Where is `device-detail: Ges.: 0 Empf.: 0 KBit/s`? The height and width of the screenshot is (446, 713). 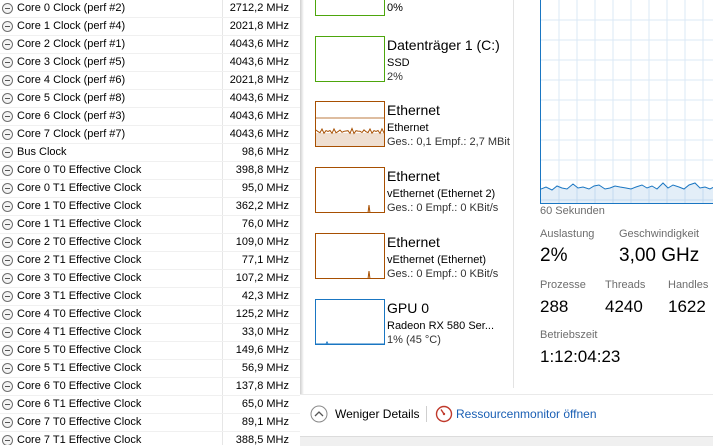
device-detail: Ges.: 0 Empf.: 0 KBit/s is located at coordinates (443, 274).